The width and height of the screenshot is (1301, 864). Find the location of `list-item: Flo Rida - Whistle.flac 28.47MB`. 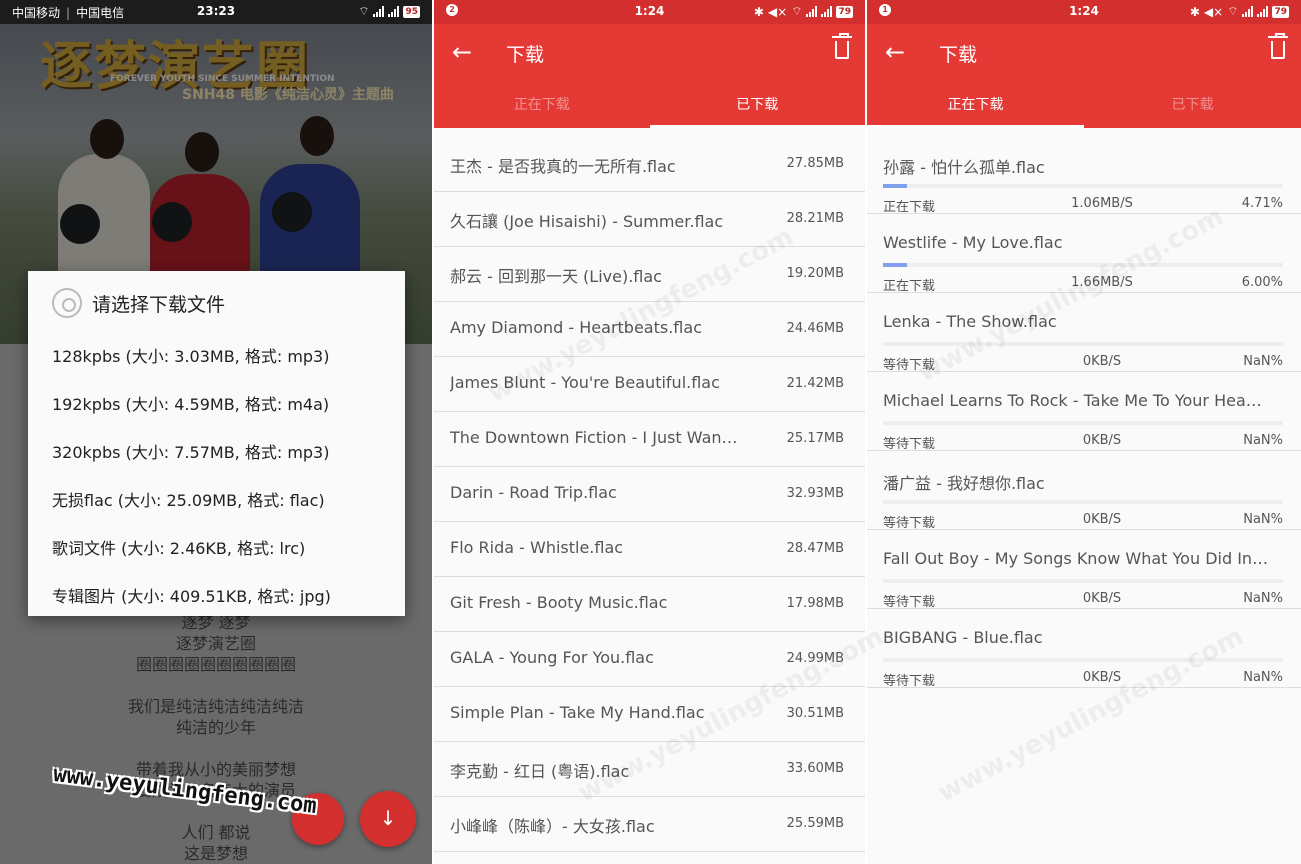

list-item: Flo Rida - Whistle.flac 28.47MB is located at coordinates (649, 549).